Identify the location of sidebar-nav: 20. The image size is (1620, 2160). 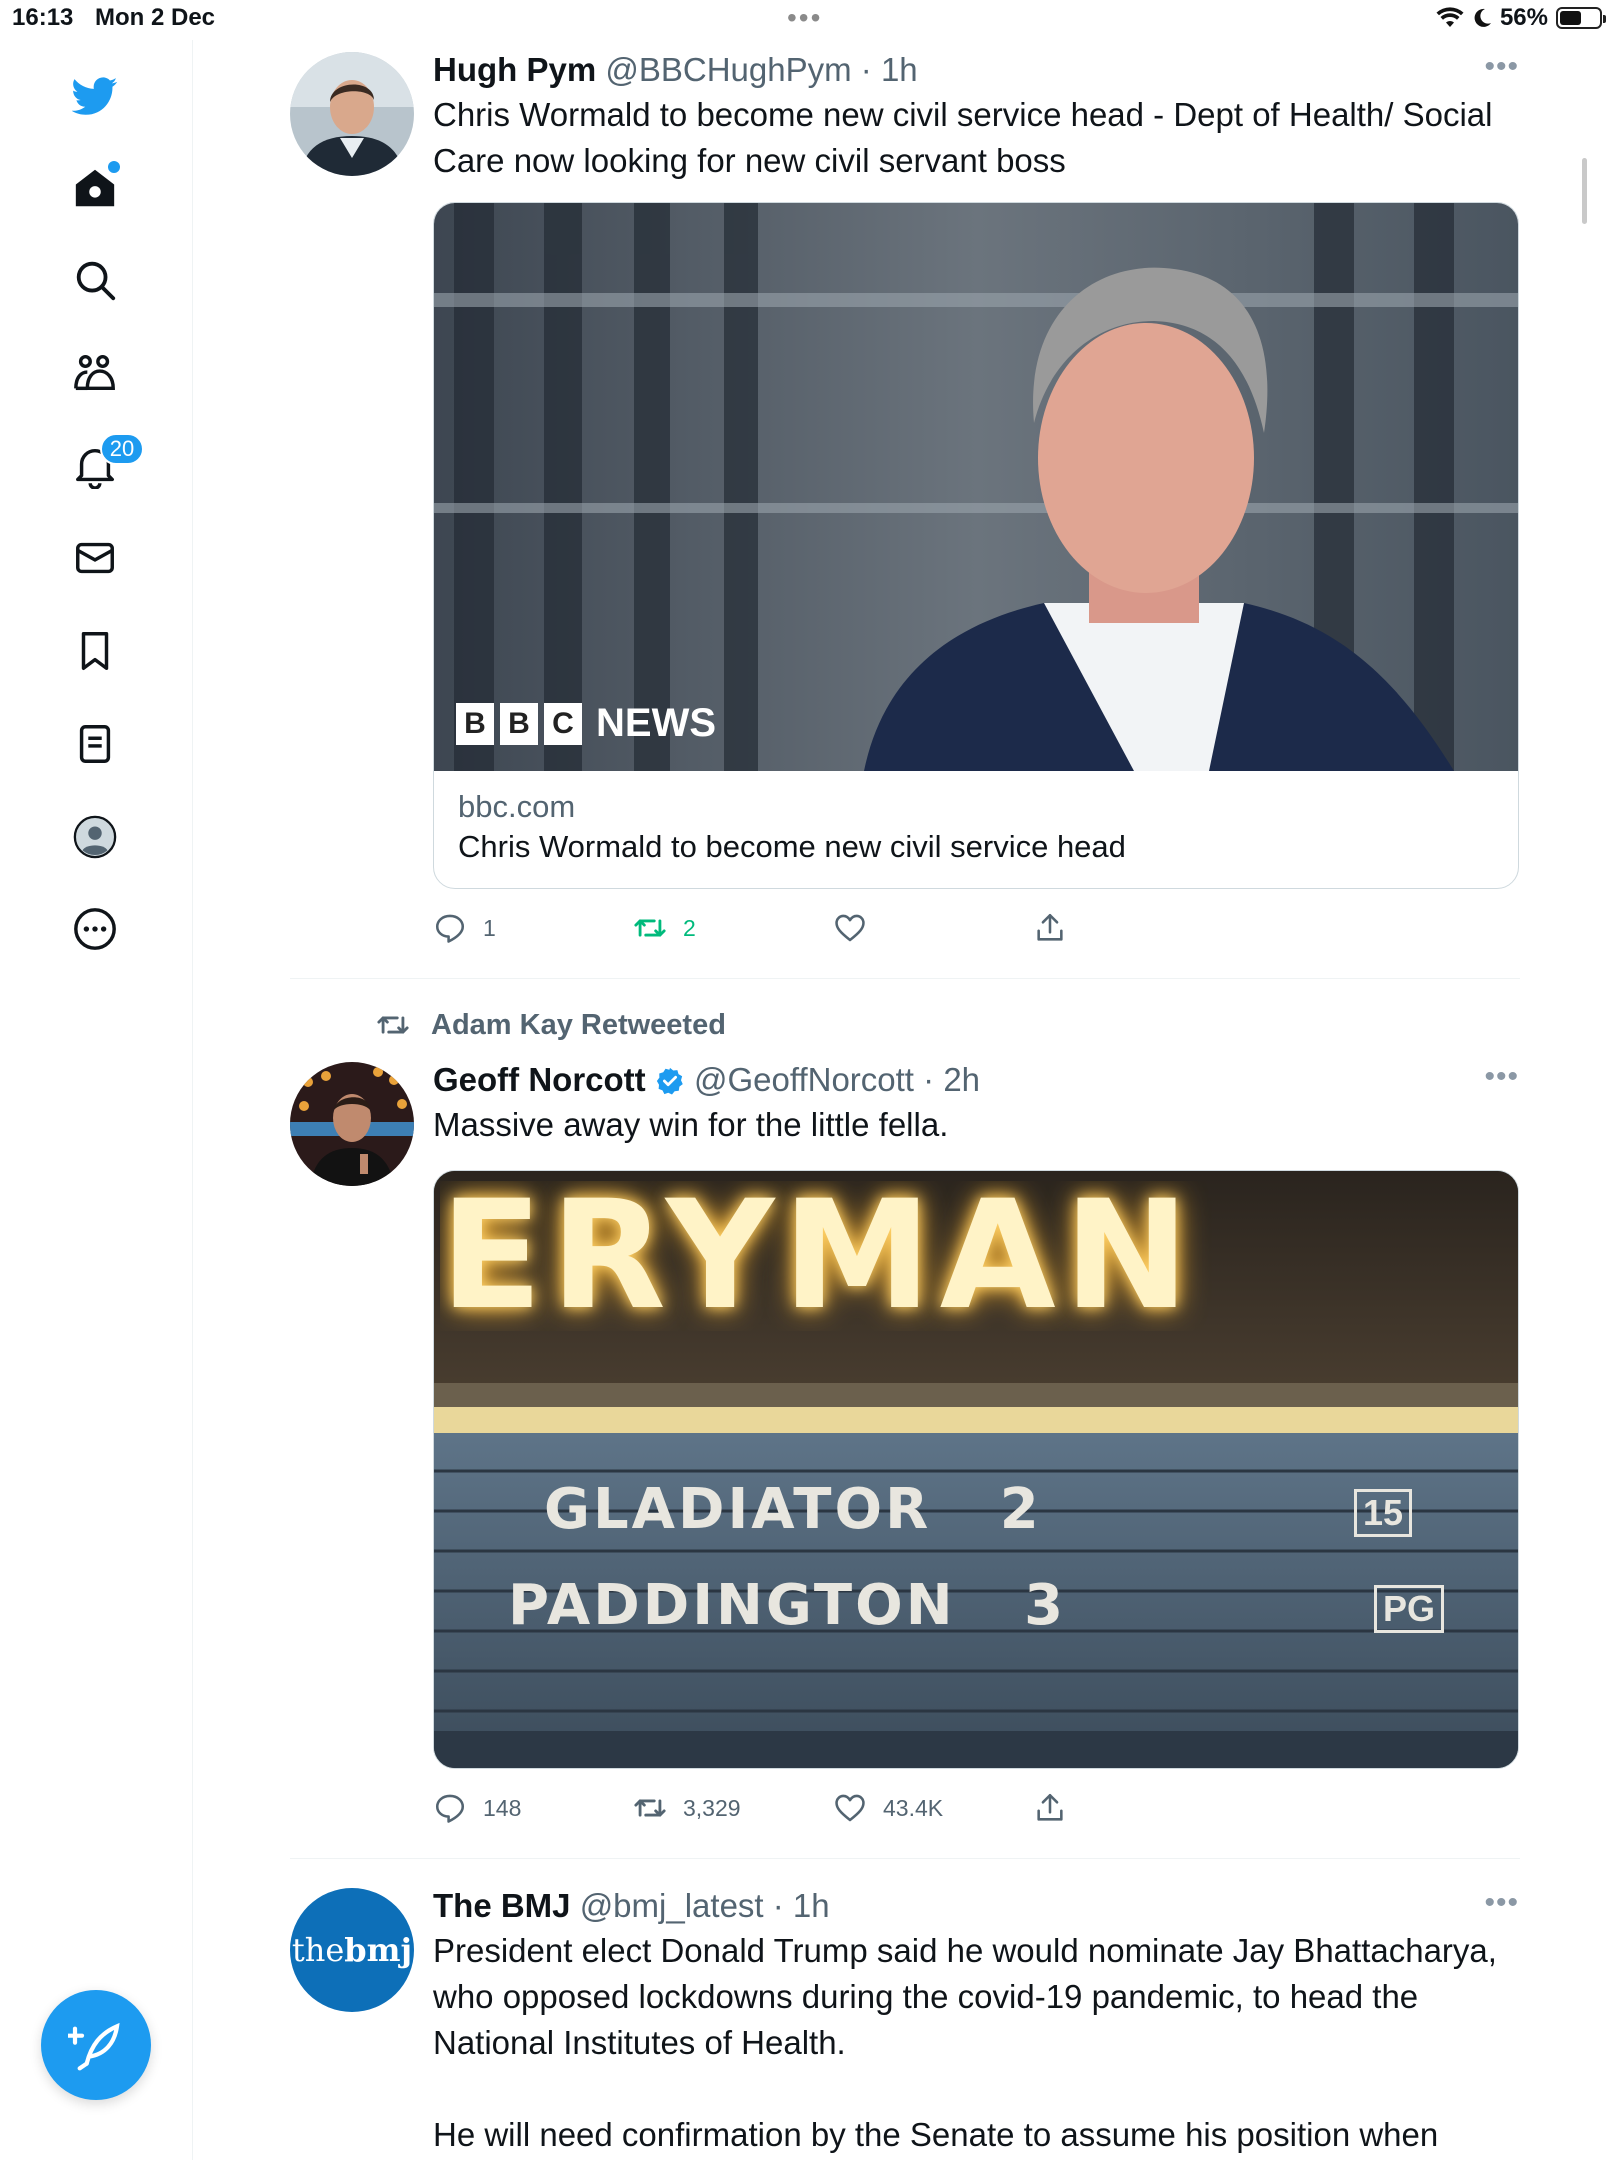
(96, 1100).